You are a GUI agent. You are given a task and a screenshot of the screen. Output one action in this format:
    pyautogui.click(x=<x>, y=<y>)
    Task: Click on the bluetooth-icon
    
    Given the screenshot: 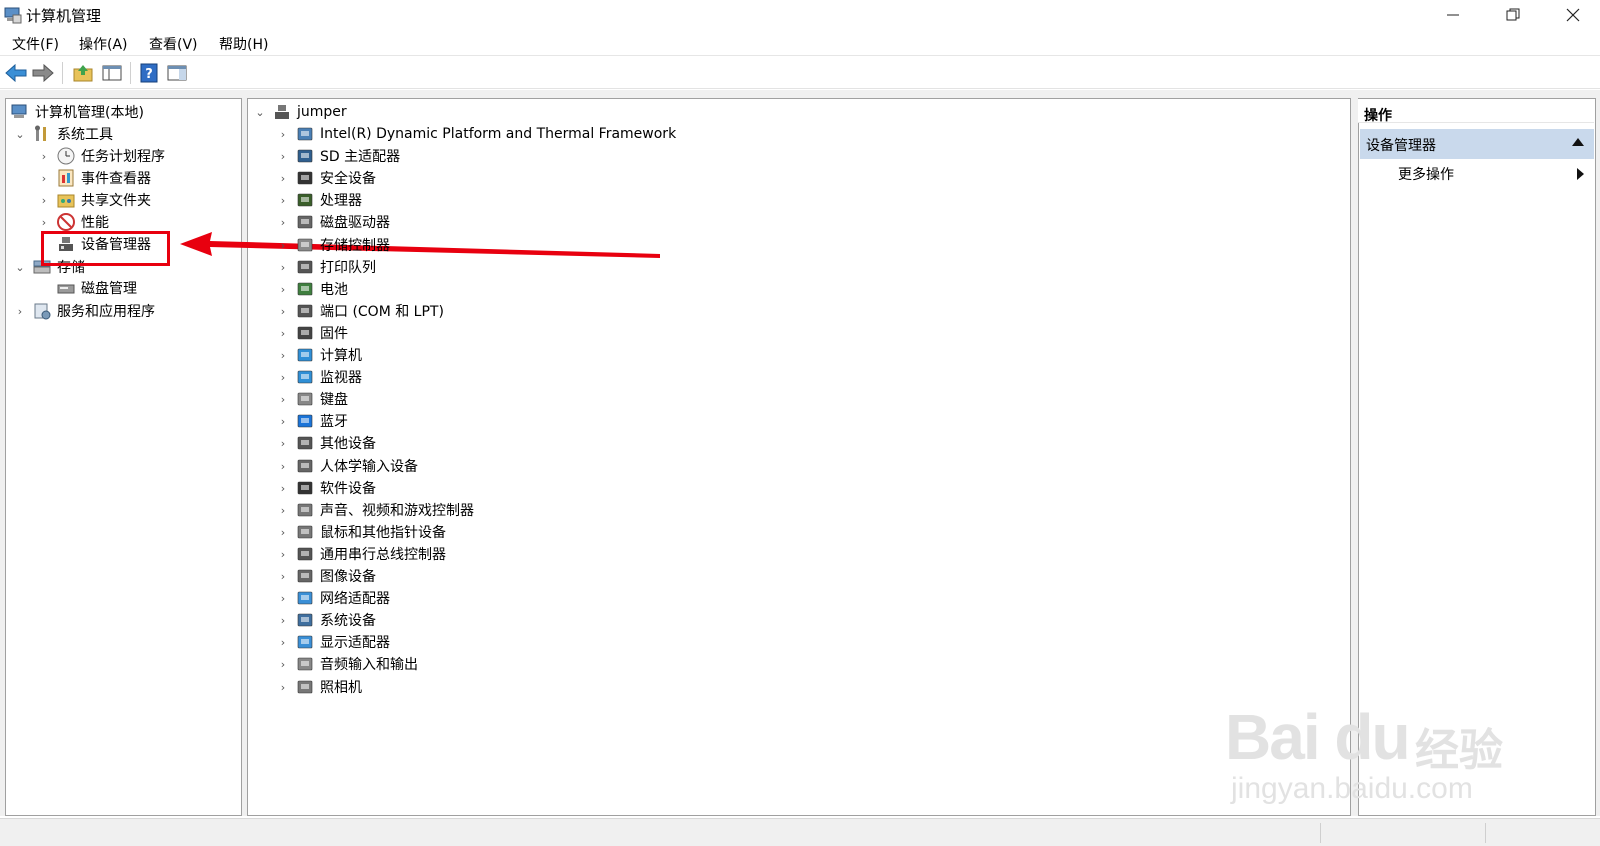 What is the action you would take?
    pyautogui.click(x=305, y=421)
    